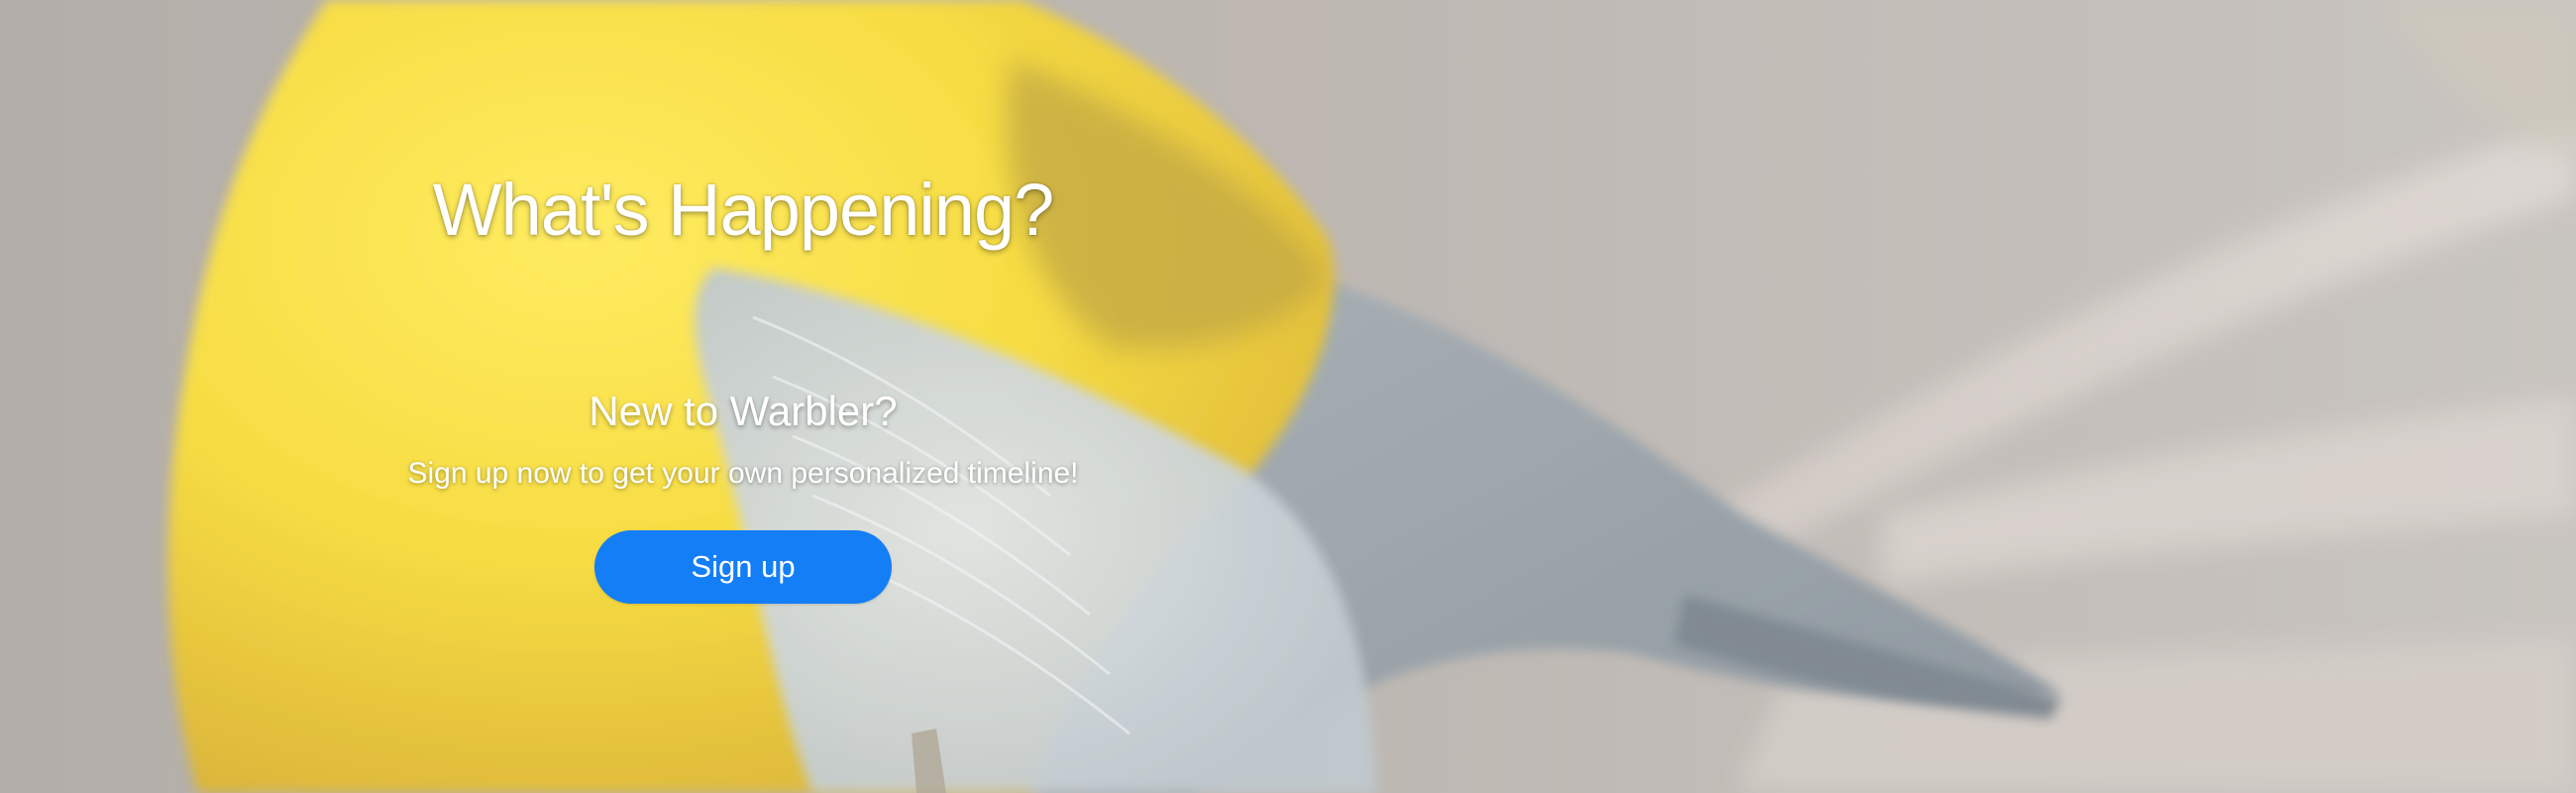 The height and width of the screenshot is (793, 2576). I want to click on sign-up-button: Sign up, so click(743, 567).